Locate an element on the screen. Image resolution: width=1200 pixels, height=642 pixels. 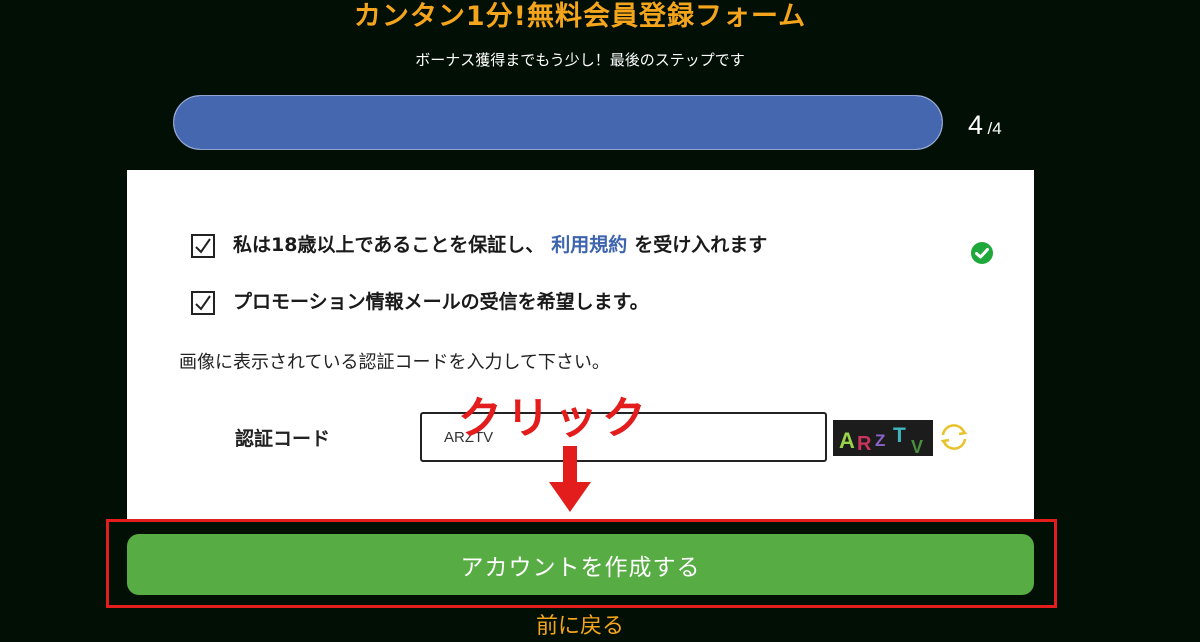
progress-bar is located at coordinates (558, 122).